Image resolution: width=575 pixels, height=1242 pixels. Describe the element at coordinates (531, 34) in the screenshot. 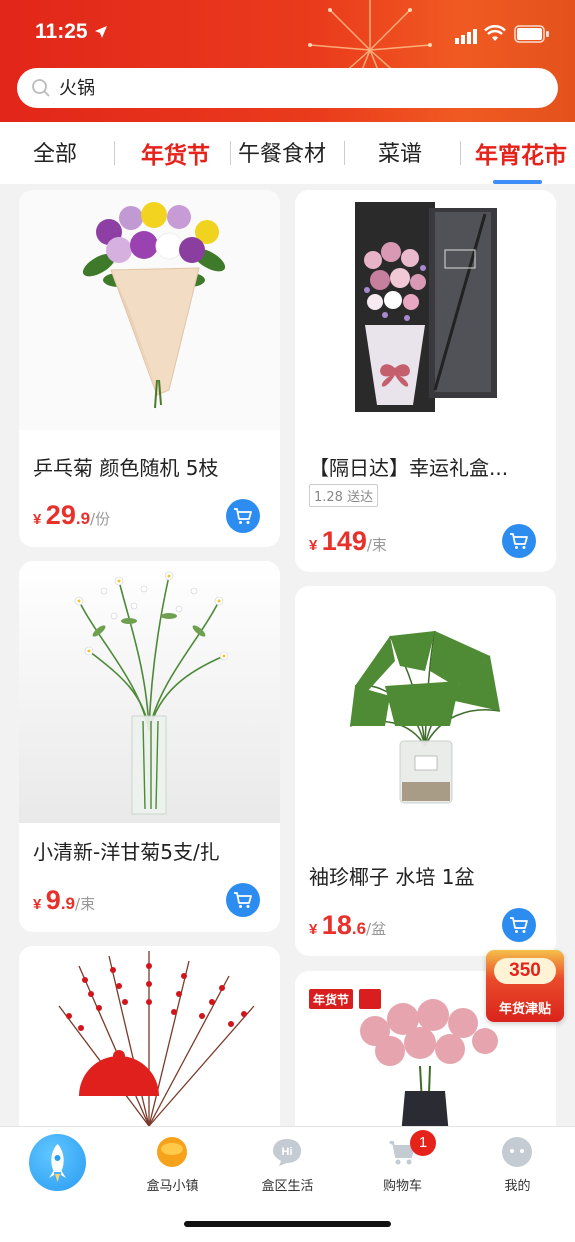

I see `battery-icon` at that location.